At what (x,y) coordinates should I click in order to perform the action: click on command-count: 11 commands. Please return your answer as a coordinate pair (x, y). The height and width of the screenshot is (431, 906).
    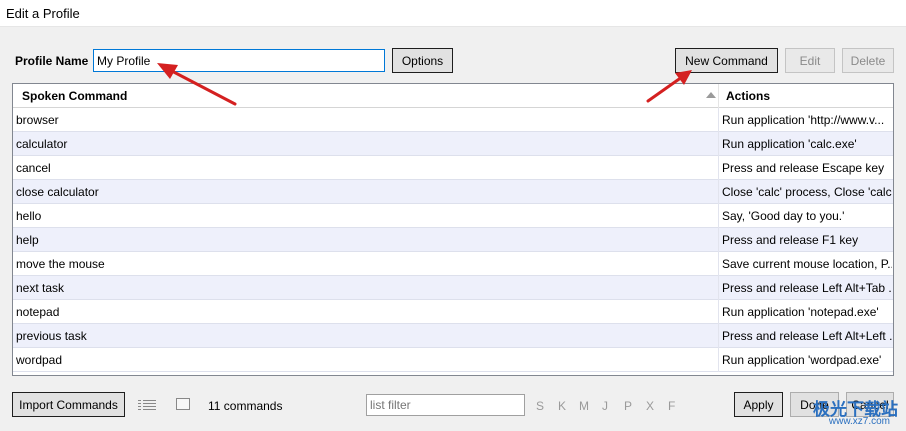
    Looking at the image, I should click on (245, 406).